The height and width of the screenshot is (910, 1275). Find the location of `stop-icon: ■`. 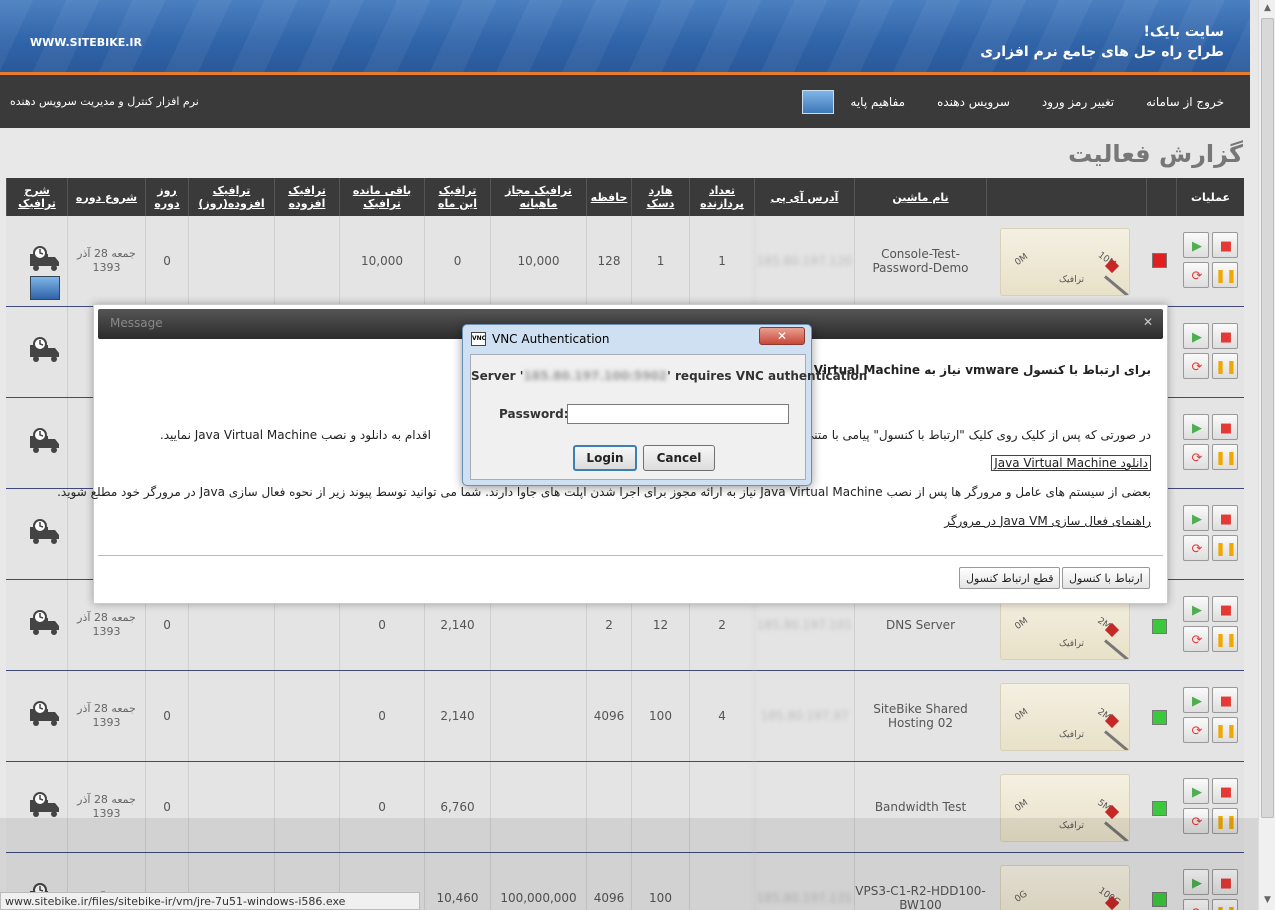

stop-icon: ■ is located at coordinates (1226, 428).